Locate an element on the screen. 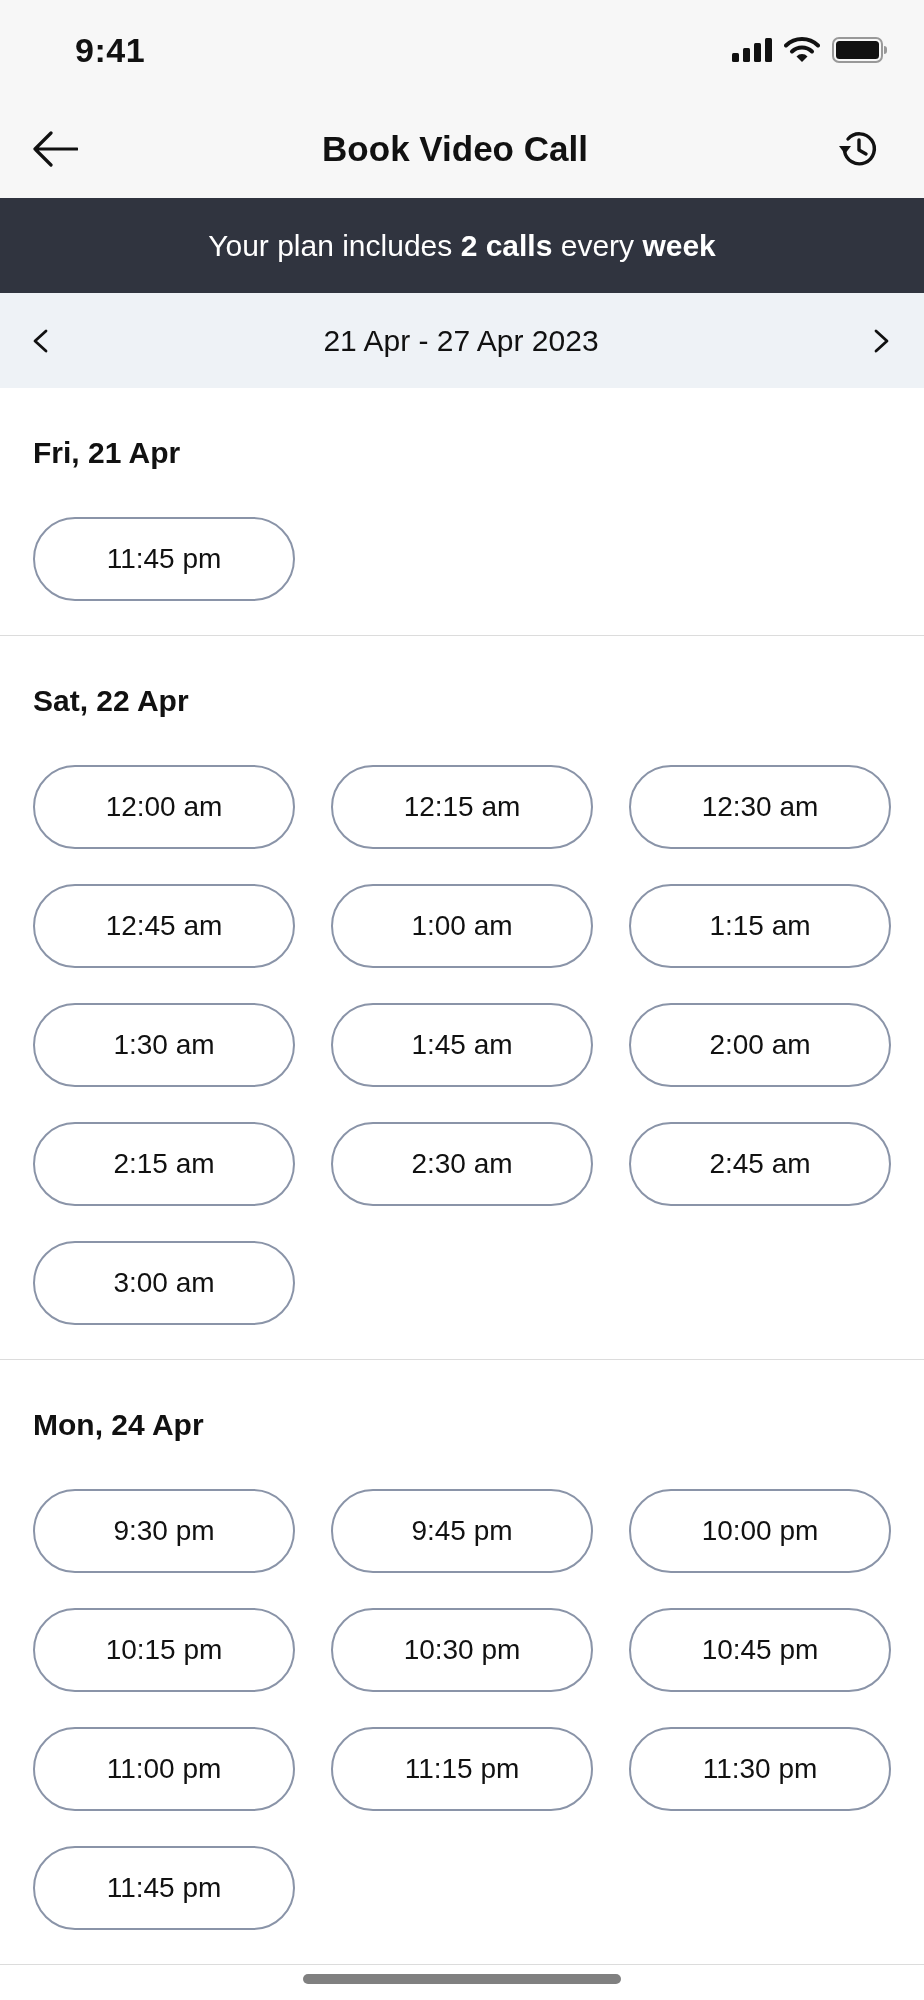 Image resolution: width=924 pixels, height=2000 pixels. chevron-right-icon is located at coordinates (882, 340).